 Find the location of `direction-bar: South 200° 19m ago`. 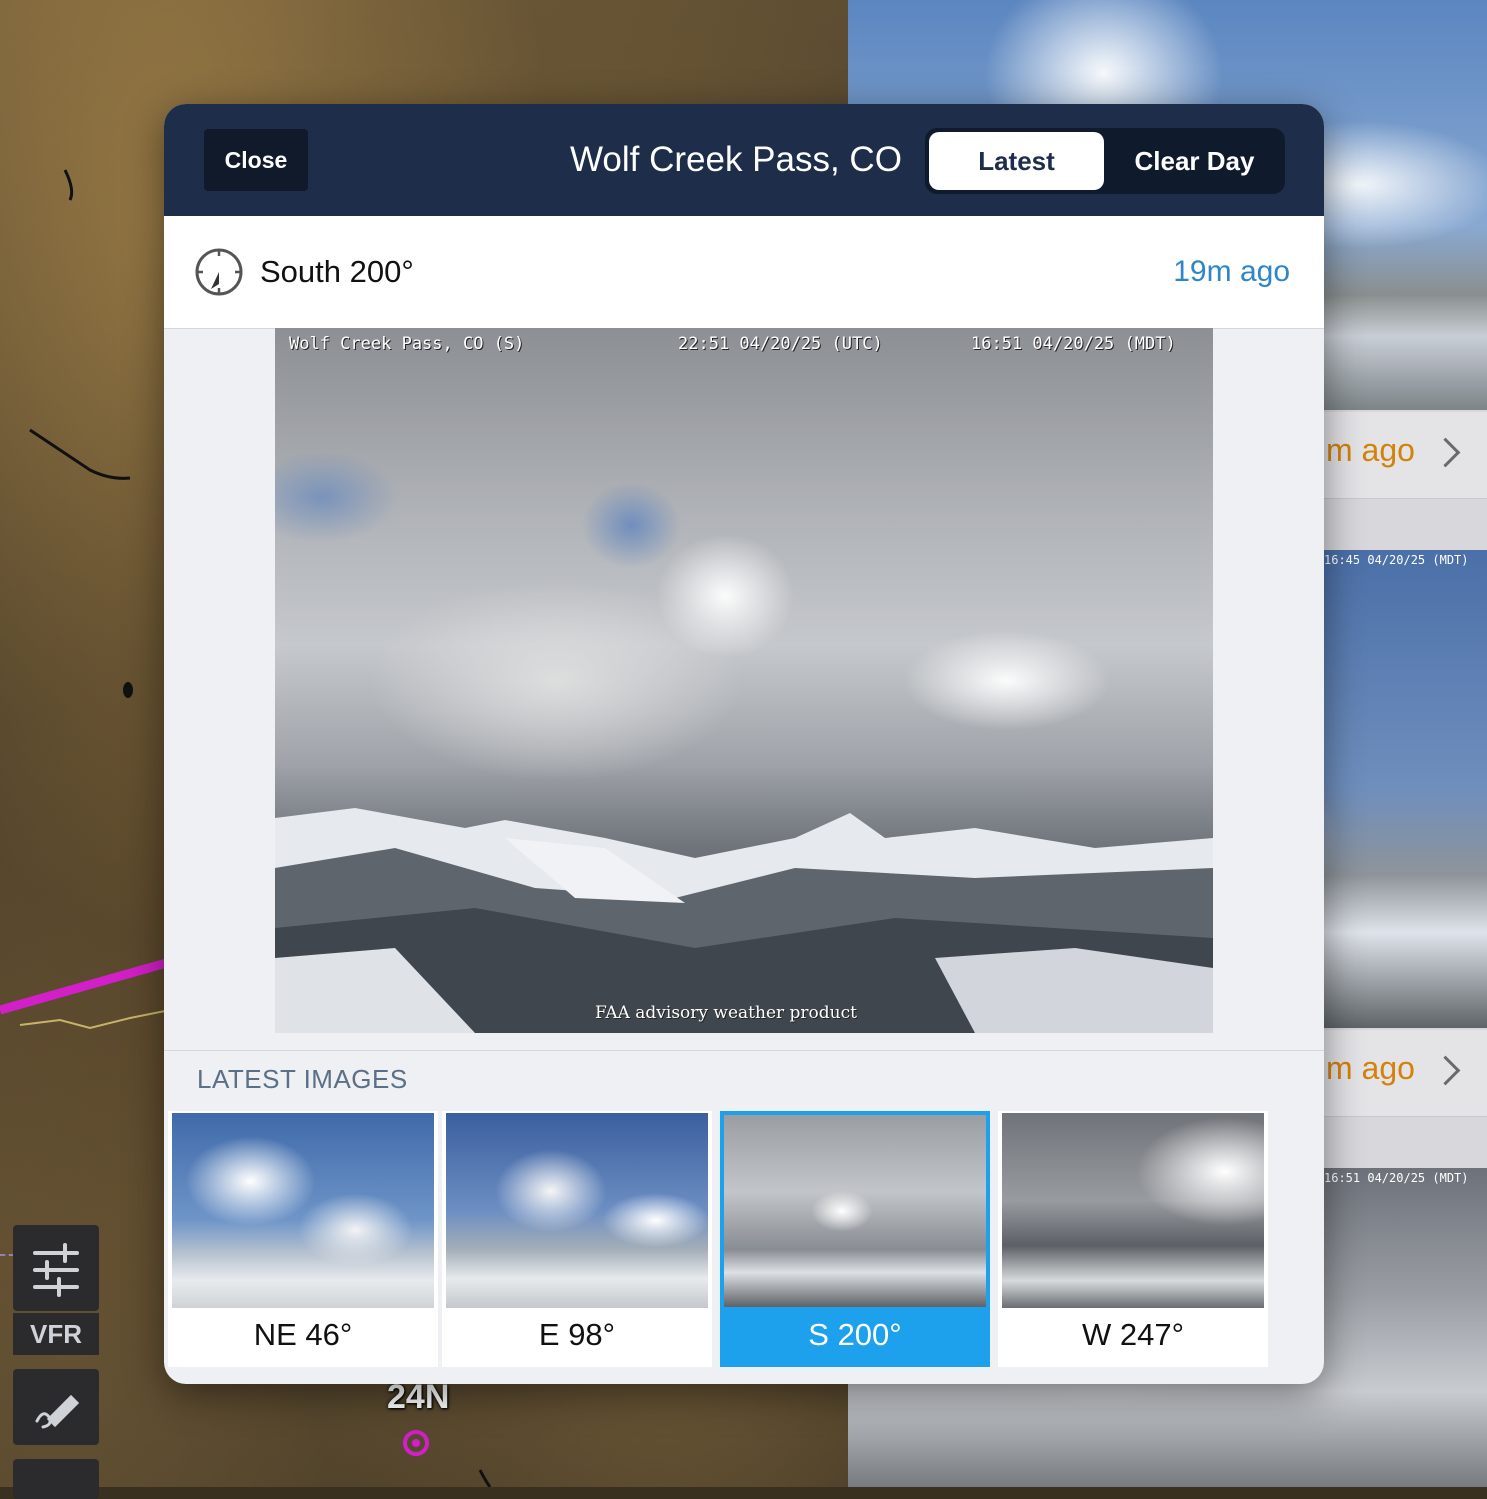

direction-bar: South 200° 19m ago is located at coordinates (744, 272).